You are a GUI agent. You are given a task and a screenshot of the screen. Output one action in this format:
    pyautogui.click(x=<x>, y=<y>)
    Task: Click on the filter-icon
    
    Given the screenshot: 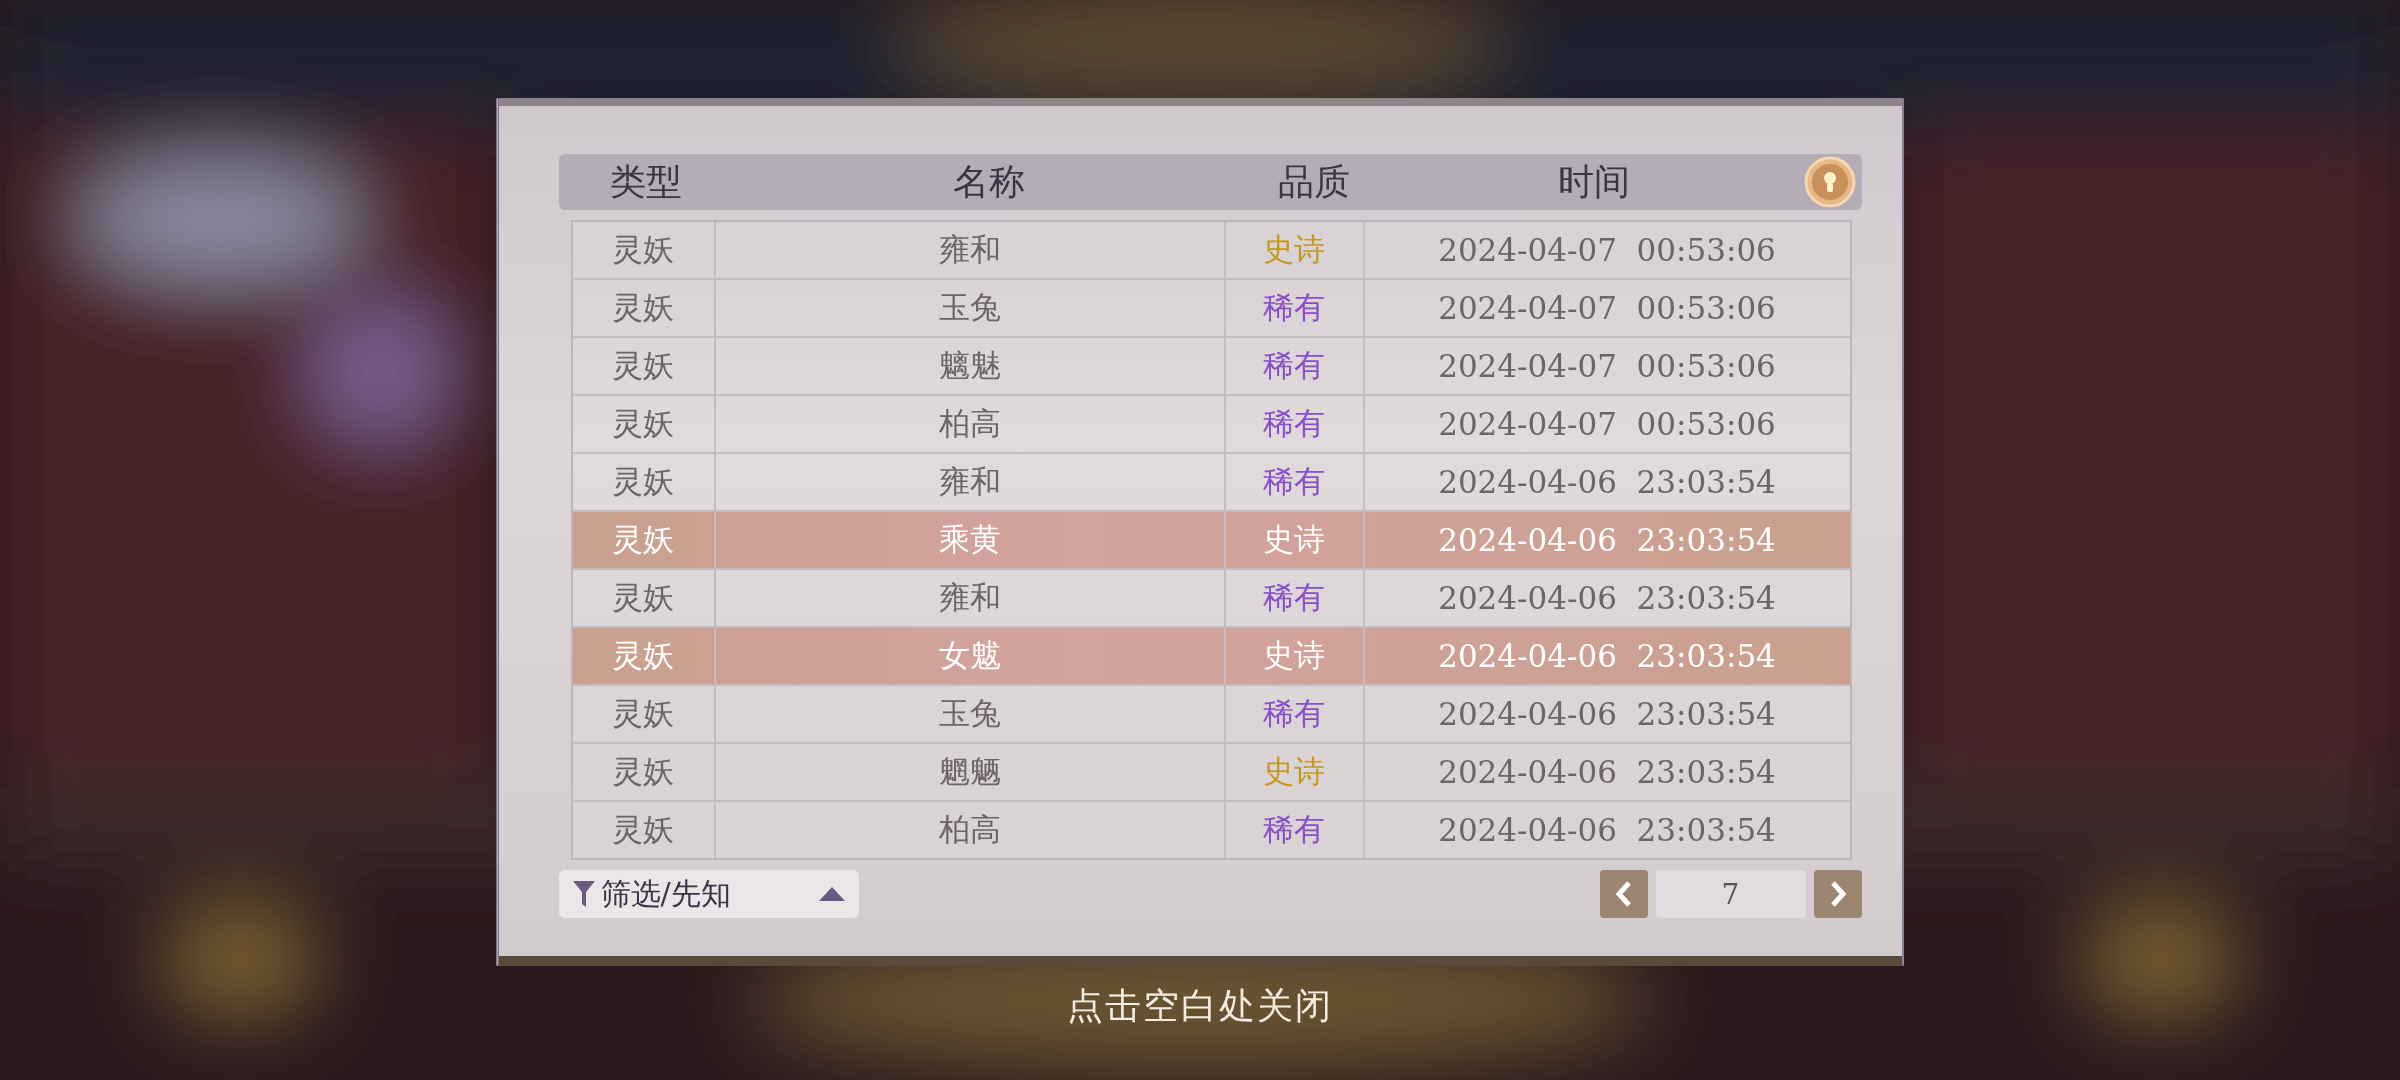 What is the action you would take?
    pyautogui.click(x=583, y=894)
    